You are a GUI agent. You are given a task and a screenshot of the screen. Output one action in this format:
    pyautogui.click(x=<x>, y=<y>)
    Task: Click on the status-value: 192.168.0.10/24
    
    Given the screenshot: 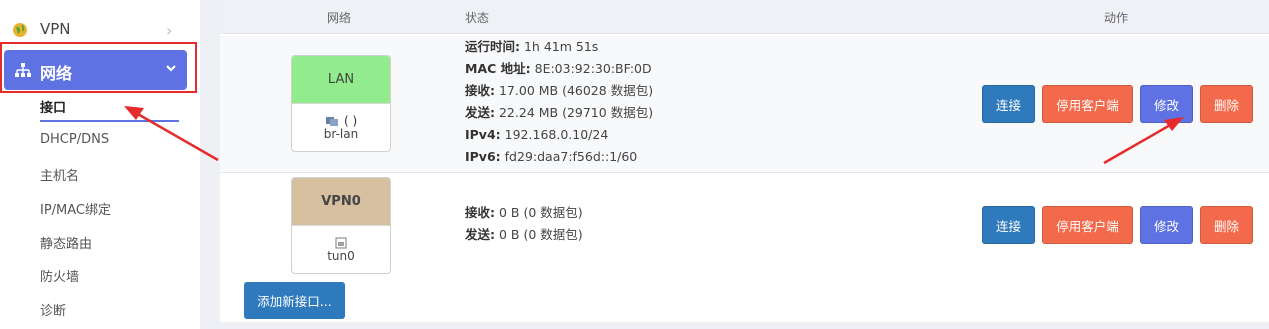 What is the action you would take?
    pyautogui.click(x=556, y=134)
    